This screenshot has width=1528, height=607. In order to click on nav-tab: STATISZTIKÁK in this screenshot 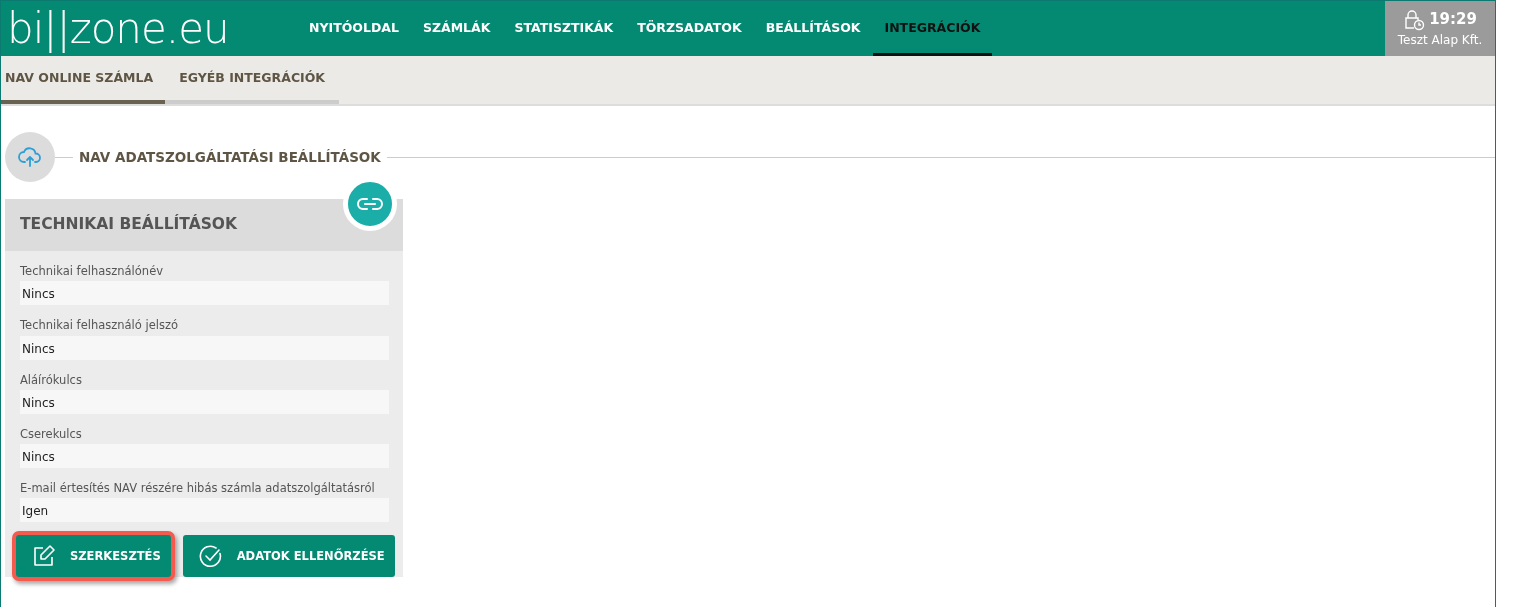, I will do `click(564, 28)`.